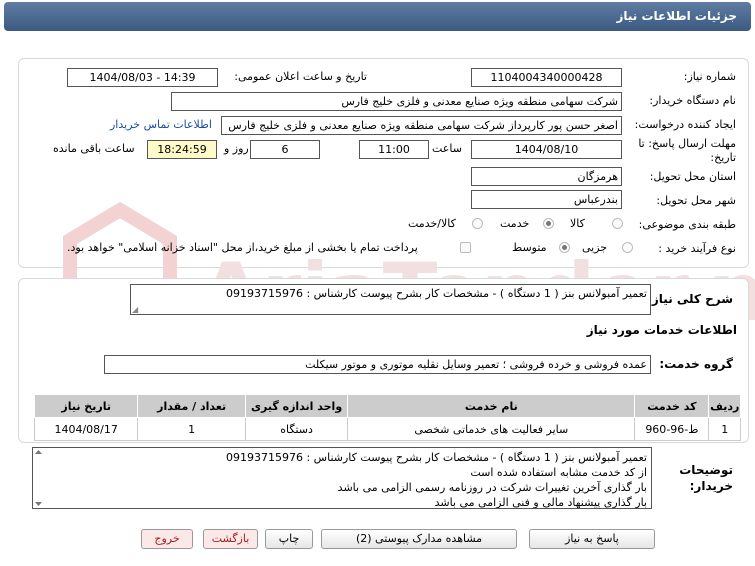 This screenshot has width=755, height=566. Describe the element at coordinates (661, 330) in the screenshot. I see `services-section-title: اطلاعات خدمات مورد نیاز` at that location.